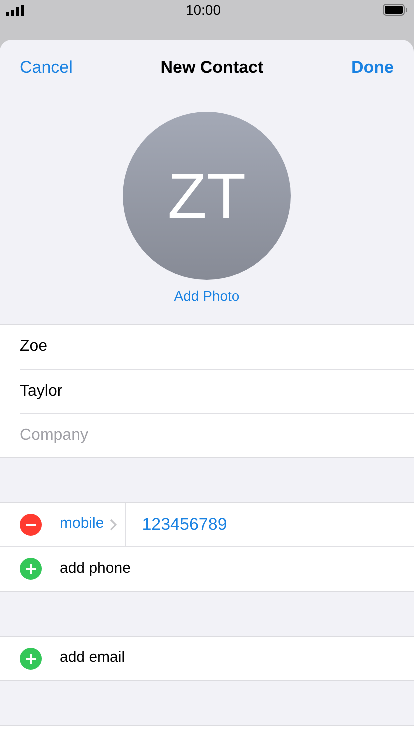 Image resolution: width=414 pixels, height=736 pixels. I want to click on text-field: Company, so click(200, 436).